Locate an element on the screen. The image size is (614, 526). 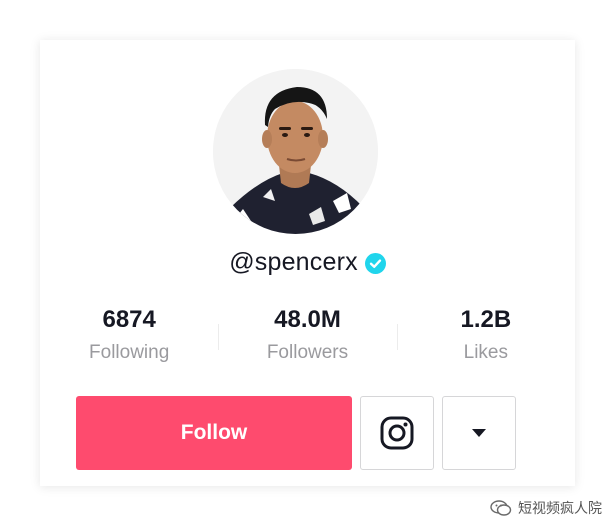
stat-following: 6874 Following is located at coordinates (129, 339).